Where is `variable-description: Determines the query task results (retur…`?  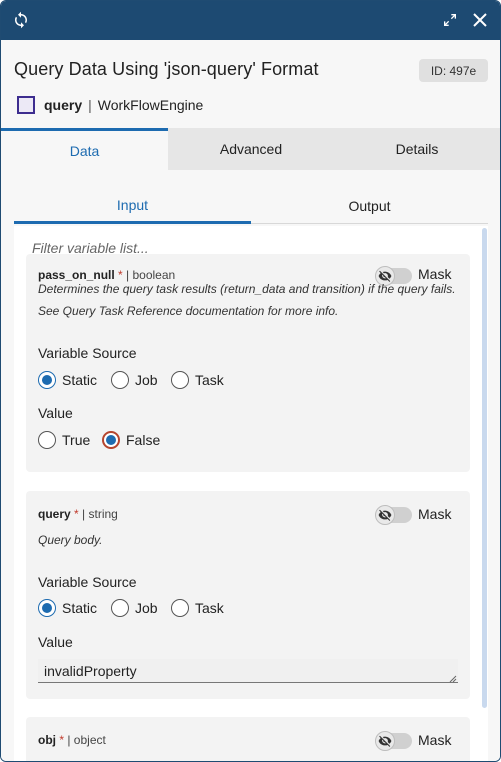
variable-description: Determines the query task results (retur… is located at coordinates (247, 300).